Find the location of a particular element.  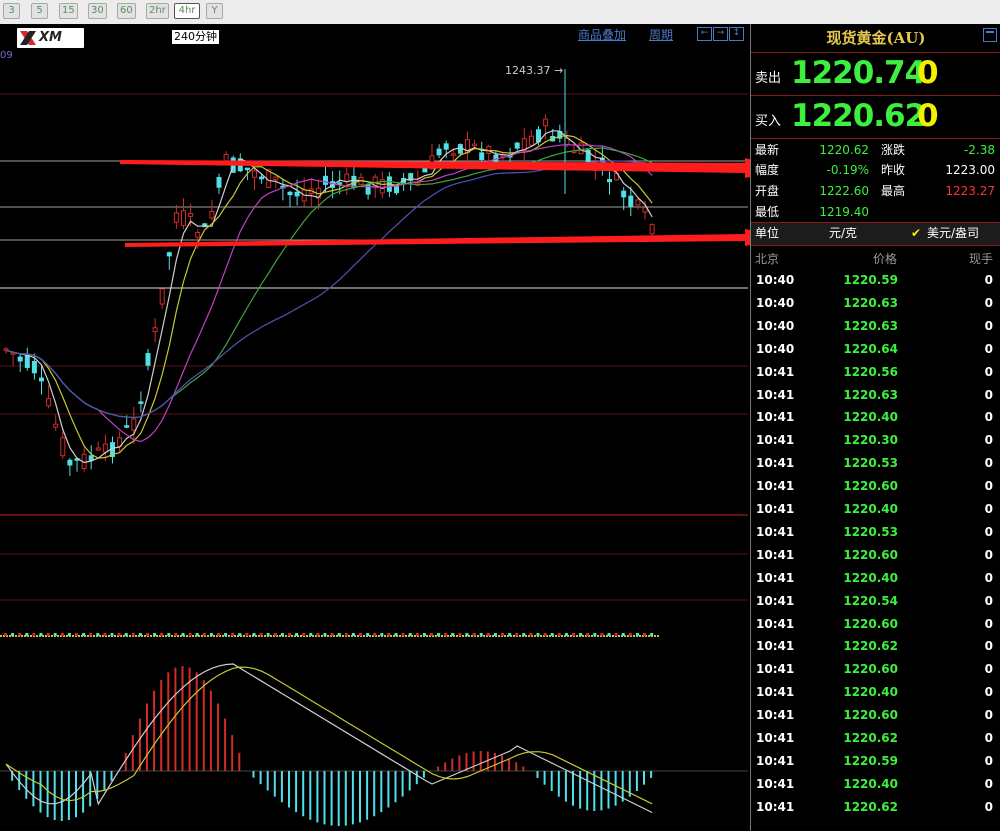

unit-usd-option: 美元/盎司 is located at coordinates (953, 233).